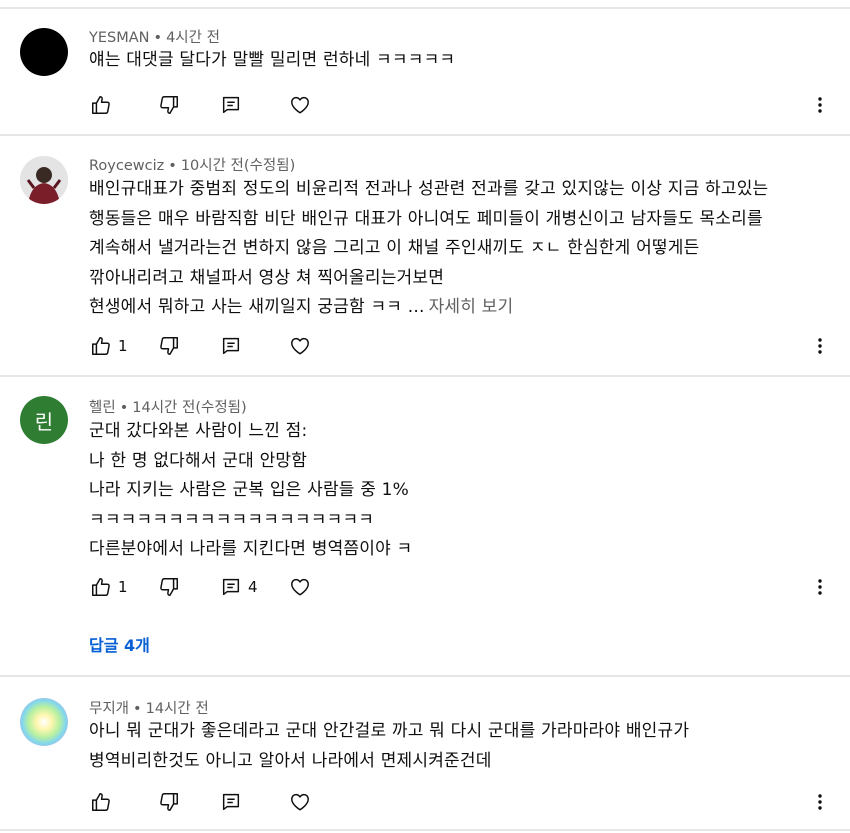  I want to click on reply-count: 4, so click(253, 587).